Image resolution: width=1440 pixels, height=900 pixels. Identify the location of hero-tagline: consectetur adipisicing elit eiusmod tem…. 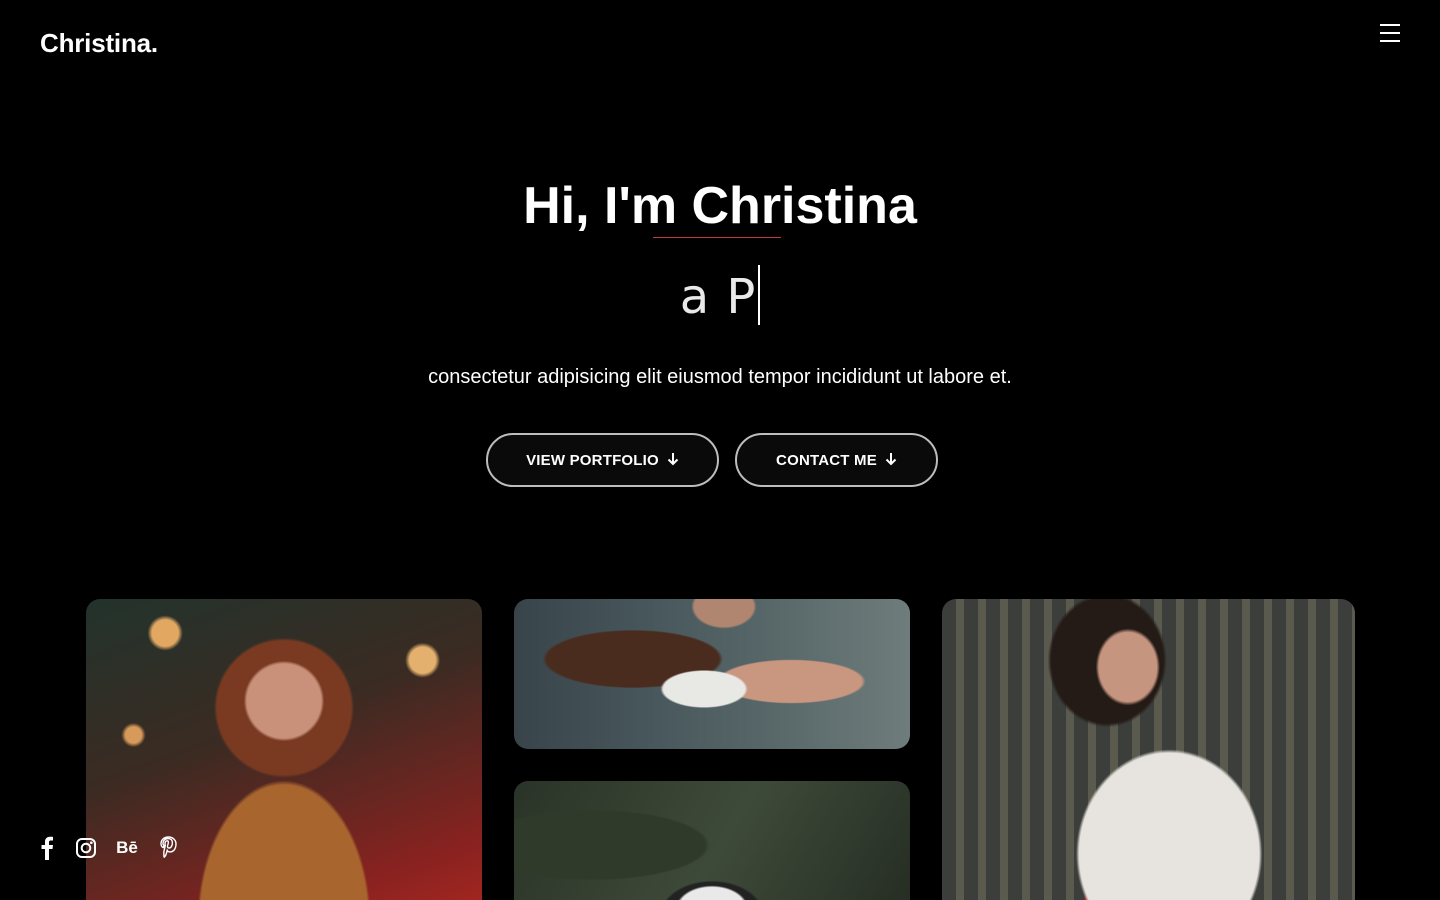
(720, 377).